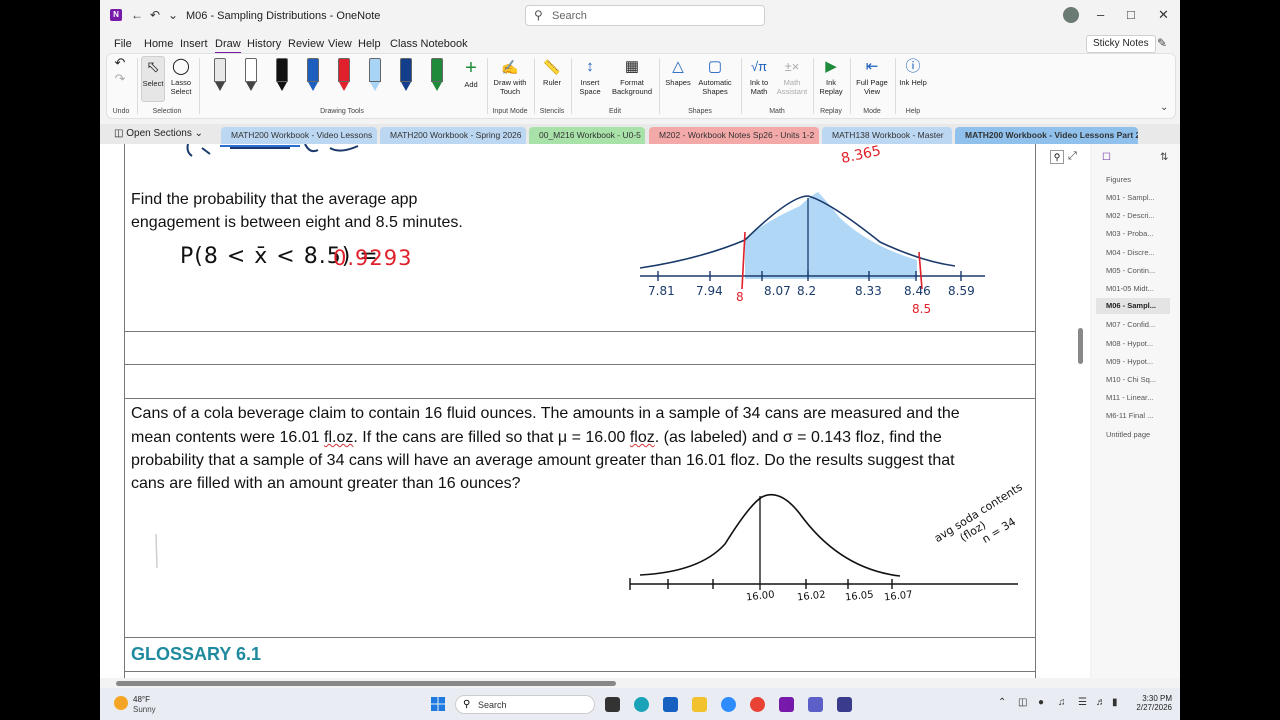  I want to click on dropdown-icon: ⌄, so click(173, 15).